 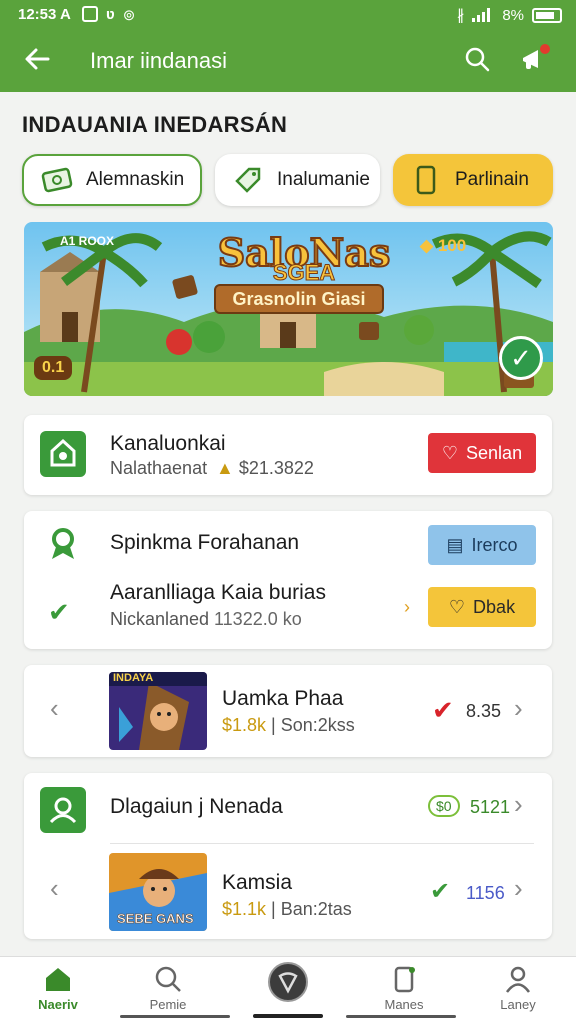 What do you see at coordinates (244, 725) in the screenshot?
I see `card-price-value: $1.8k` at bounding box center [244, 725].